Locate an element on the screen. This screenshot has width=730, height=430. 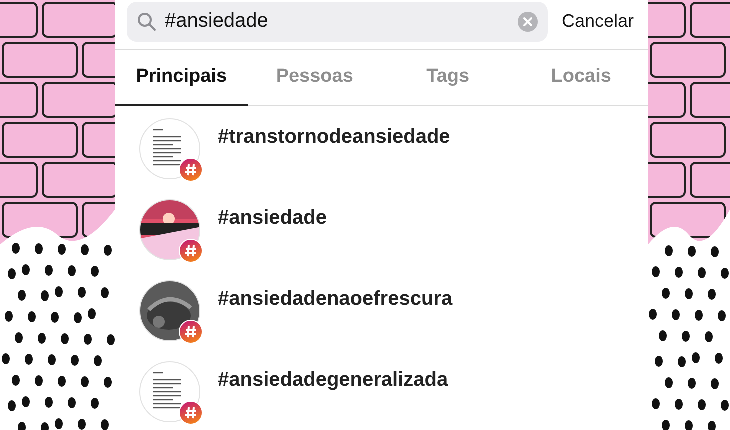
search-query: #ansiedade is located at coordinates (217, 22).